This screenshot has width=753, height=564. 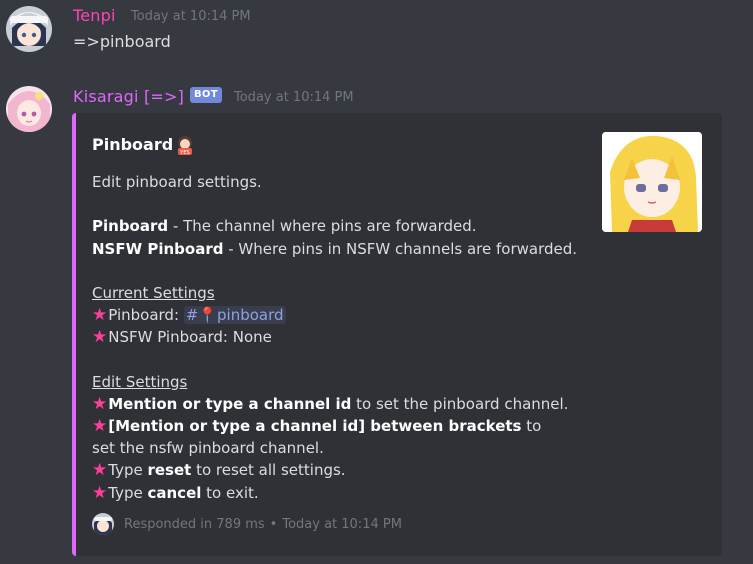 What do you see at coordinates (342, 524) in the screenshot?
I see `footer-timestamp: Today at 10:14 PM` at bounding box center [342, 524].